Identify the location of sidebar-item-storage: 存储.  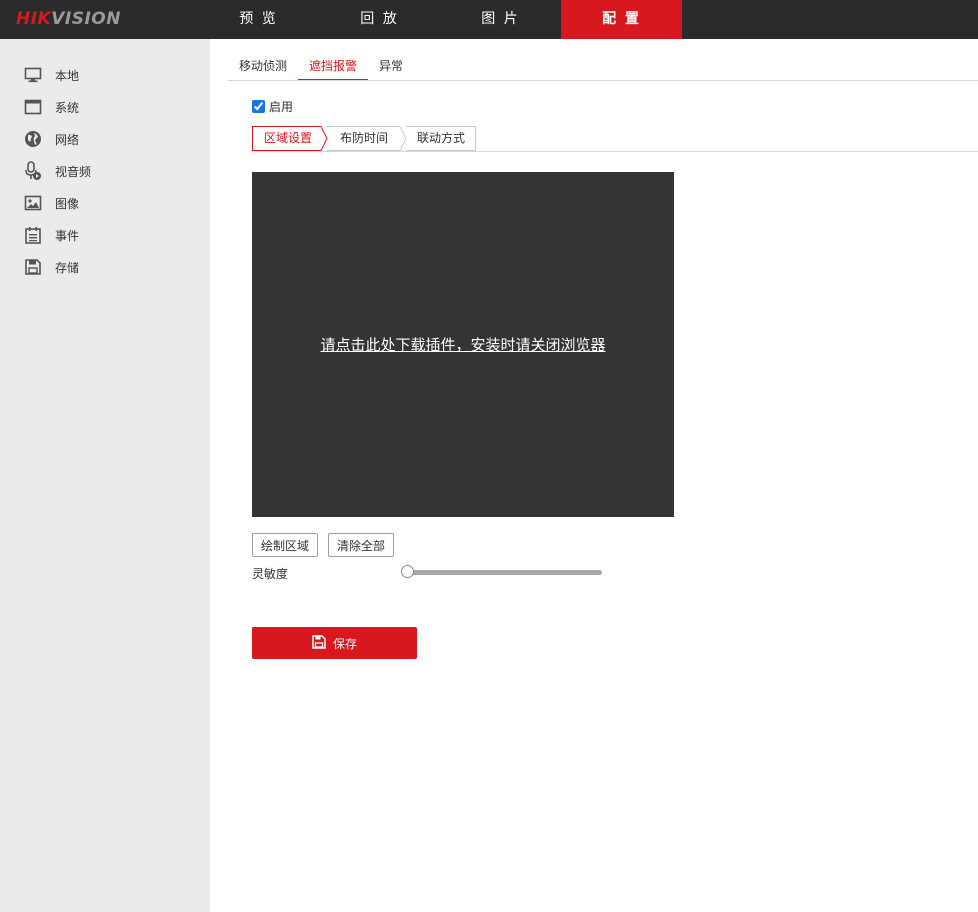
(51, 267).